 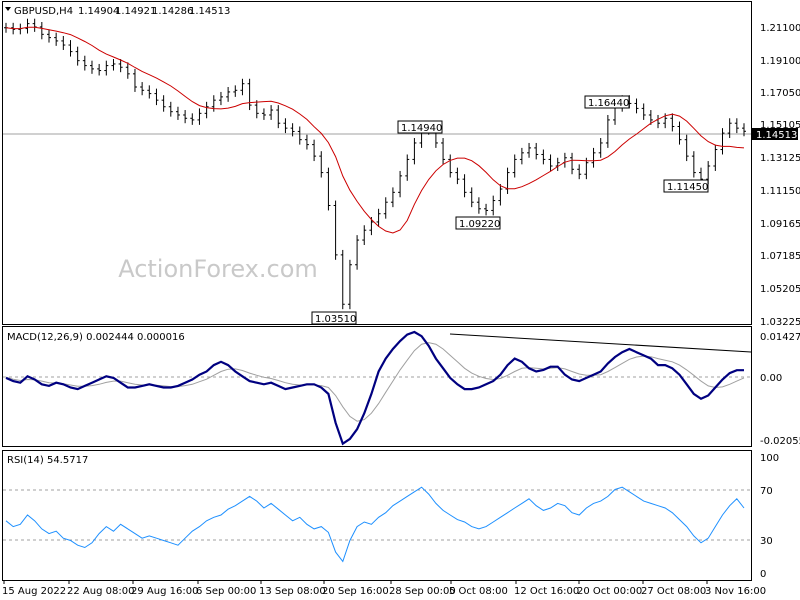 What do you see at coordinates (335, 319) in the screenshot?
I see `svg-text: 1.03510` at bounding box center [335, 319].